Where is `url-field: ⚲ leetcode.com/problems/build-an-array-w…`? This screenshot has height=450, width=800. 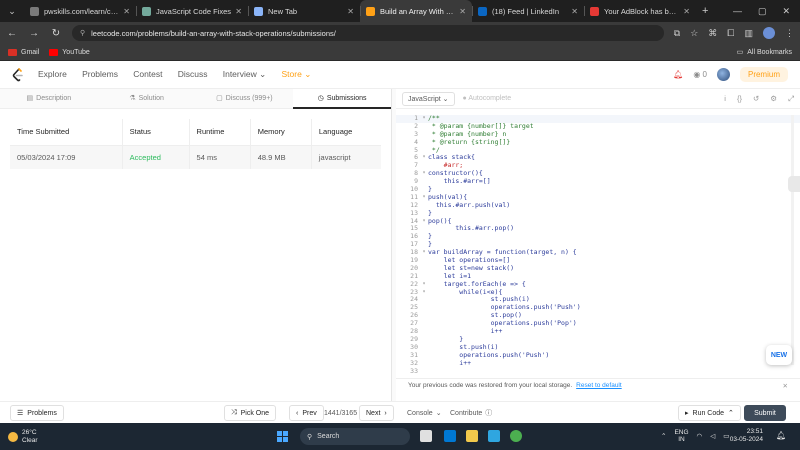 url-field: ⚲ leetcode.com/problems/build-an-array-w… is located at coordinates (368, 33).